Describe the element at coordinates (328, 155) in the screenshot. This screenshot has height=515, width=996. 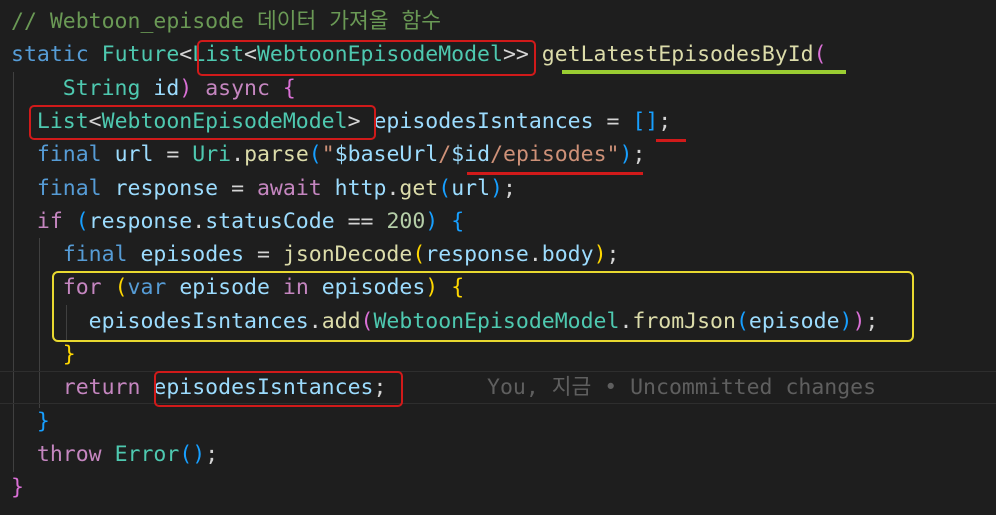
I see `code-token: "` at that location.